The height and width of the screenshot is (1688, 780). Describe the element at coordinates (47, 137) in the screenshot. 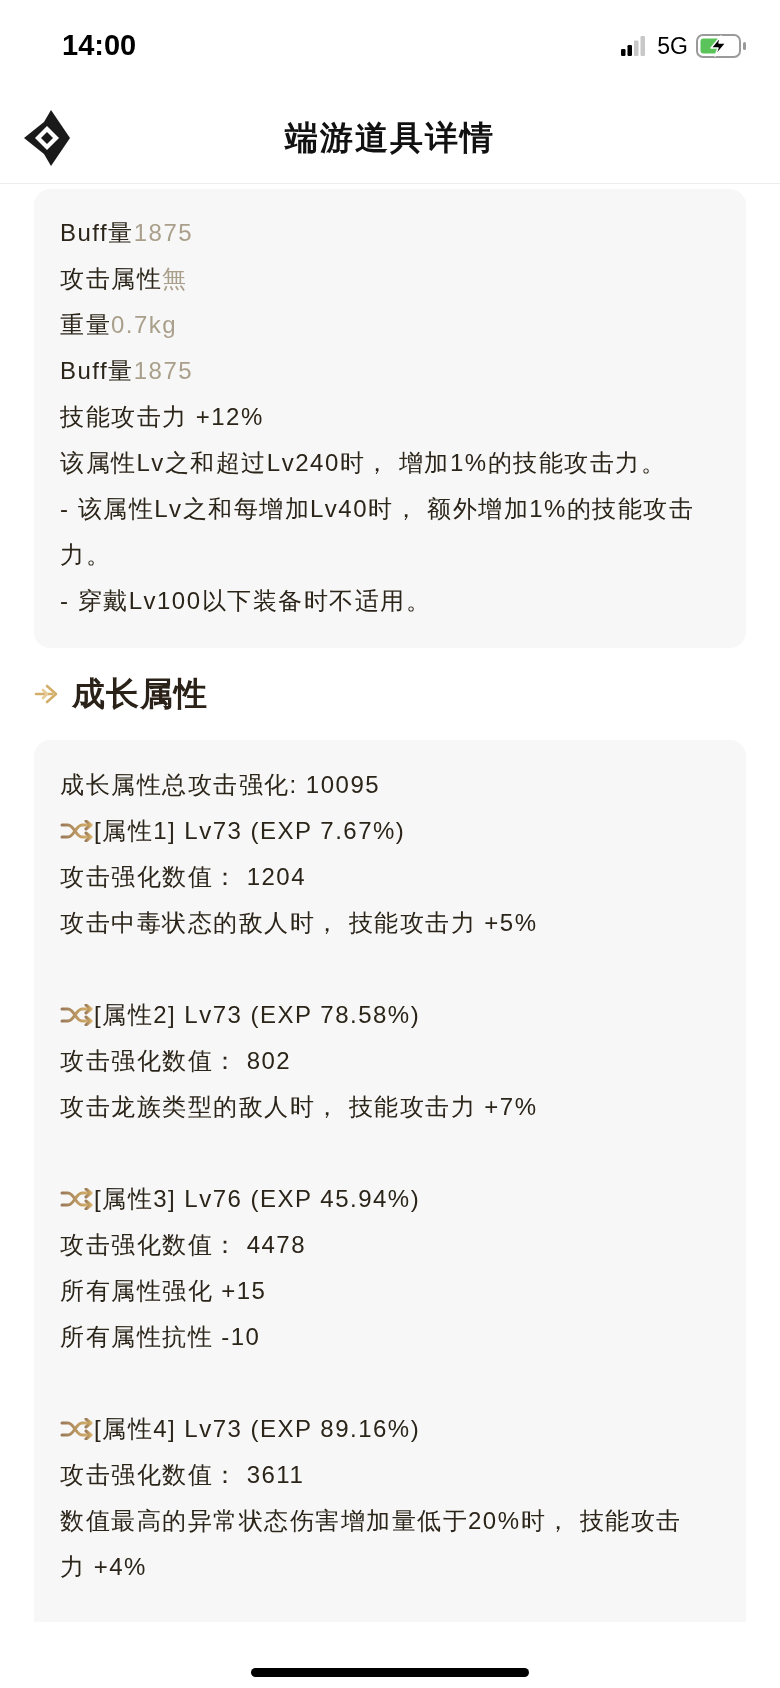

I see `logo-icon` at that location.